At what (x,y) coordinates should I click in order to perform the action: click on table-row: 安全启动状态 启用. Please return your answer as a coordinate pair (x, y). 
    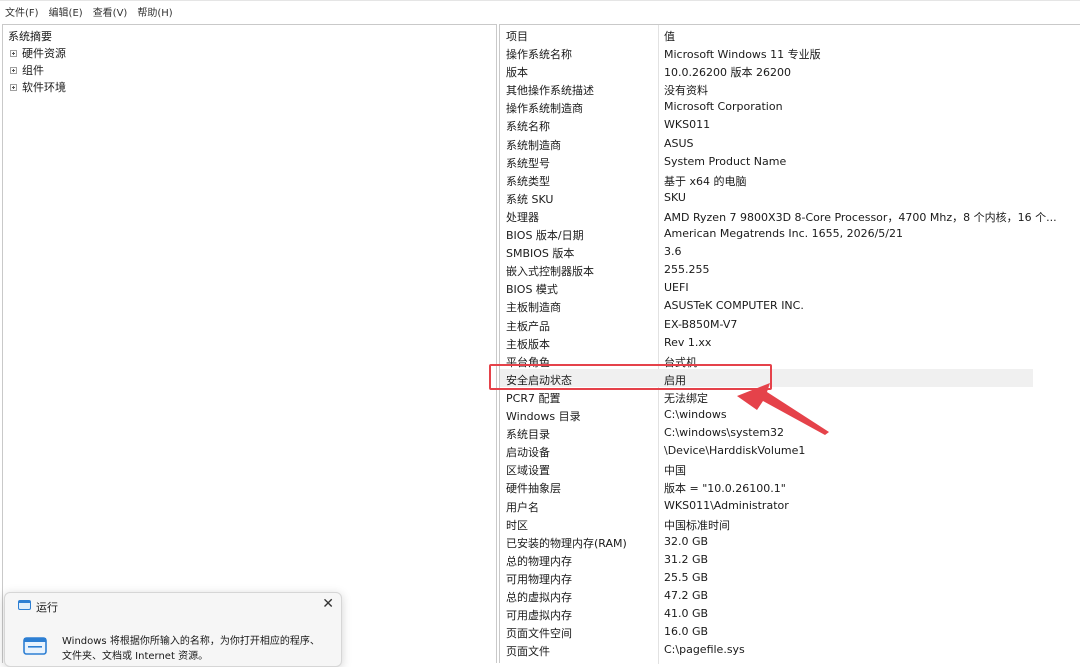
    Looking at the image, I should click on (766, 377).